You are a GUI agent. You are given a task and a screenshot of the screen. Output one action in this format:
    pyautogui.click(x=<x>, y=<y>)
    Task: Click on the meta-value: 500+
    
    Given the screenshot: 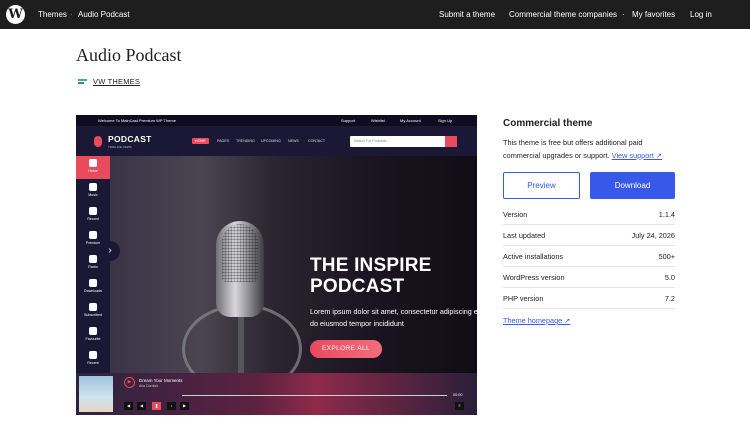 What is the action you would take?
    pyautogui.click(x=666, y=256)
    